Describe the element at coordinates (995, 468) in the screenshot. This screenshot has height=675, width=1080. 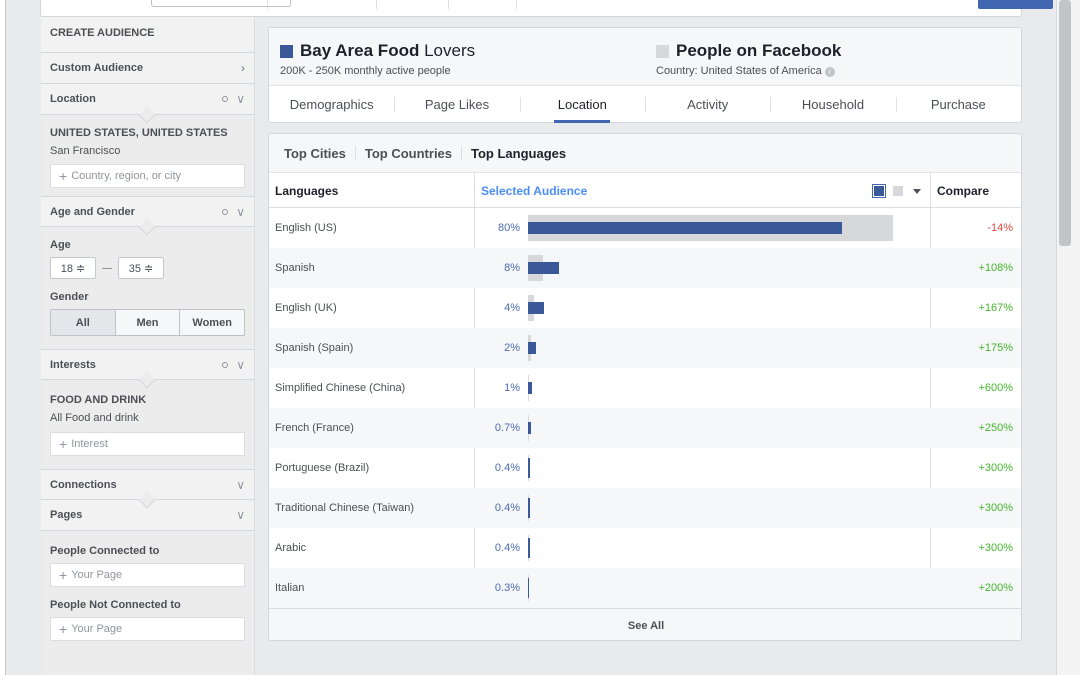
I see `compare-value: +300%` at that location.